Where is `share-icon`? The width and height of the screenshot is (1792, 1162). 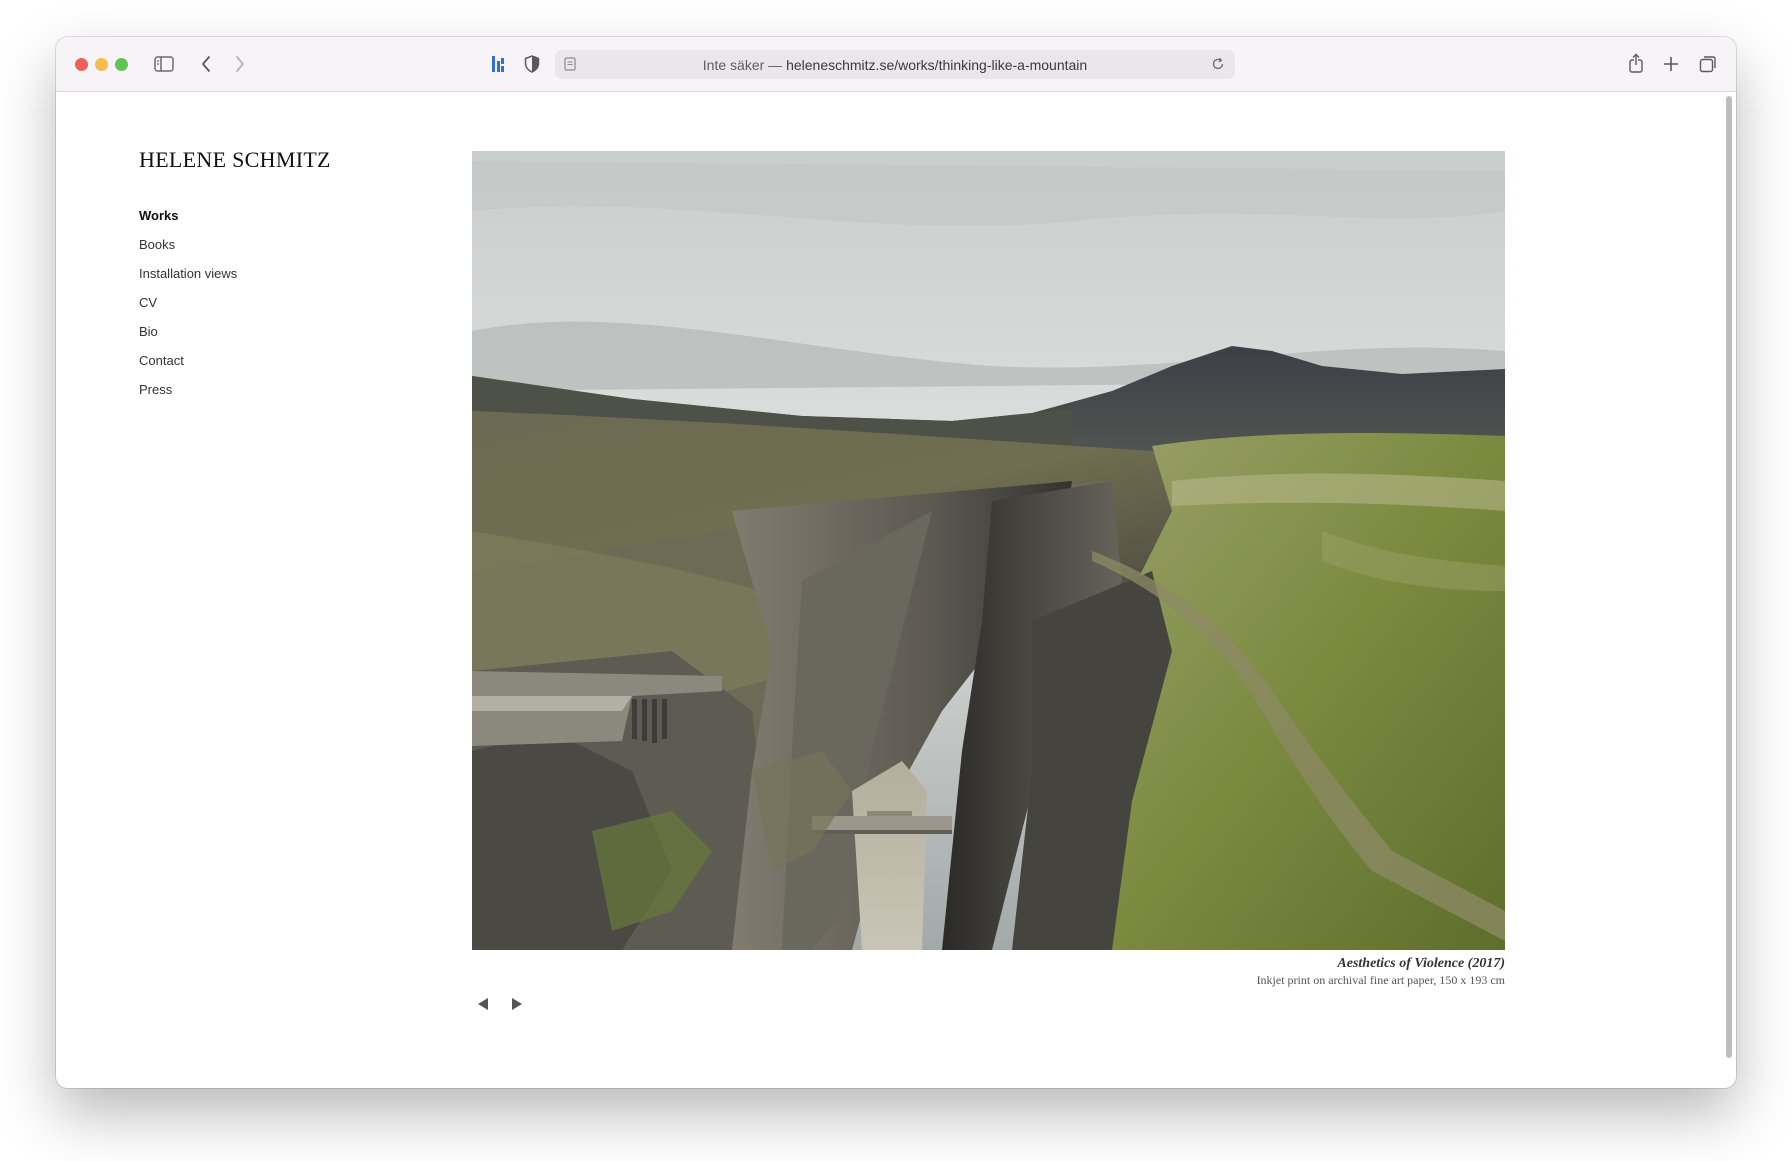
share-icon is located at coordinates (1636, 63).